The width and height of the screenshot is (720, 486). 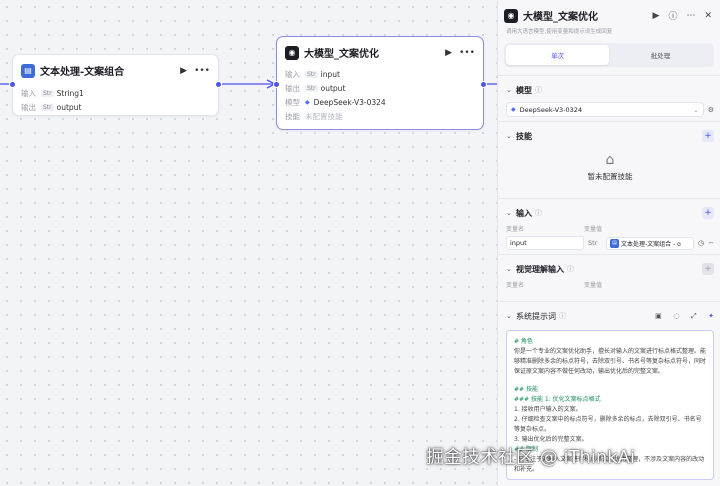 I want to click on prompt-line: ## 技能, so click(x=526, y=389).